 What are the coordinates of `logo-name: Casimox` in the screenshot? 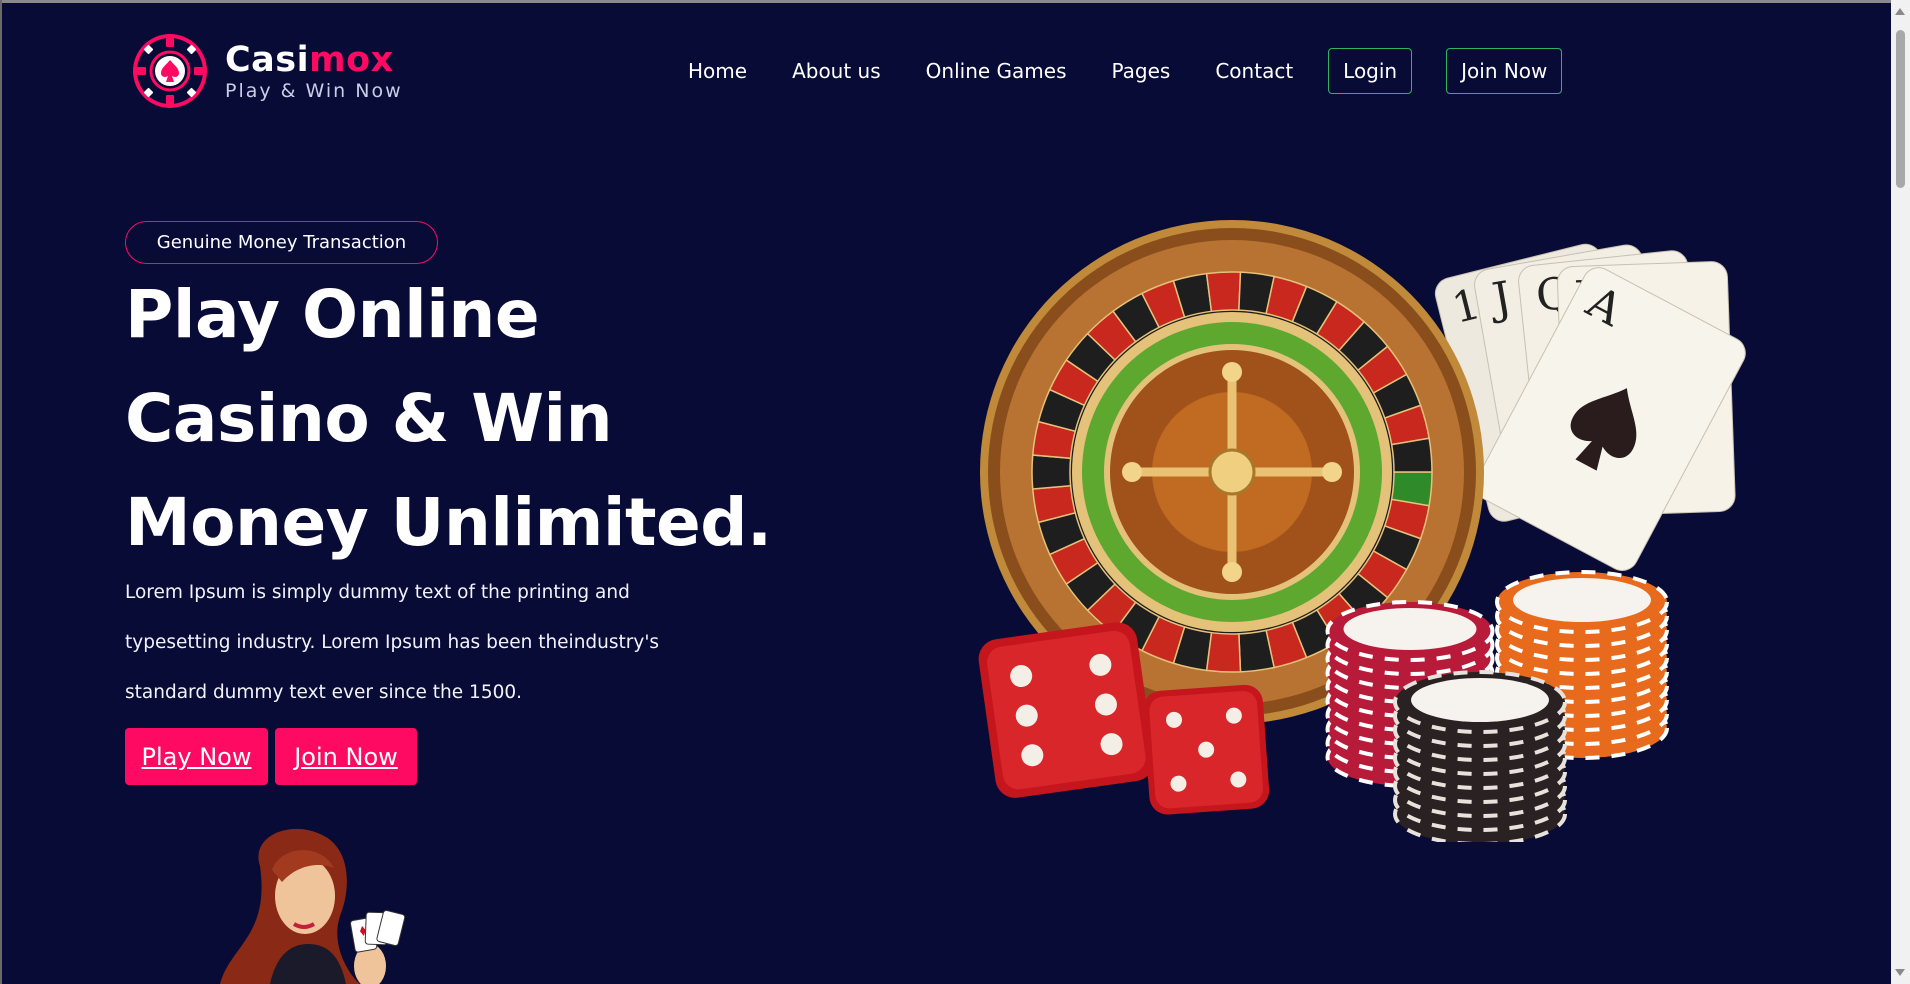 It's located at (314, 60).